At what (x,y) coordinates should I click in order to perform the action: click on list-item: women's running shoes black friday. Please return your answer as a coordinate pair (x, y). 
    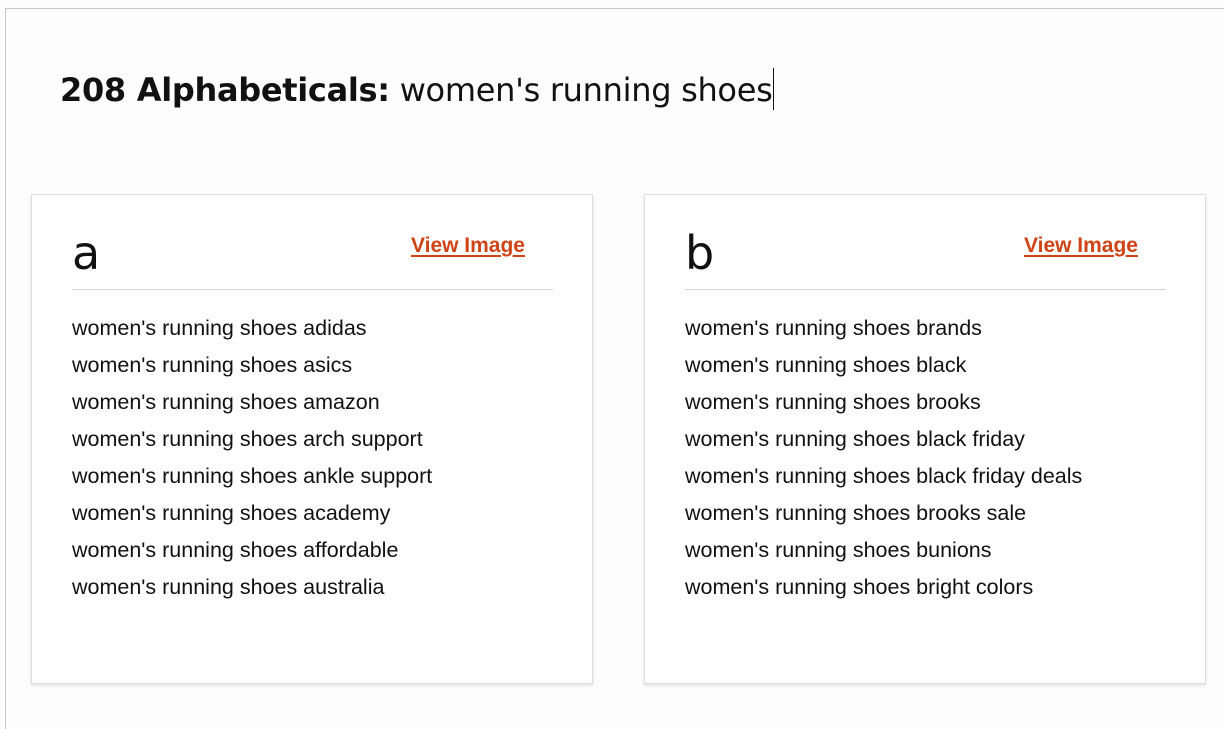
    Looking at the image, I should click on (883, 439).